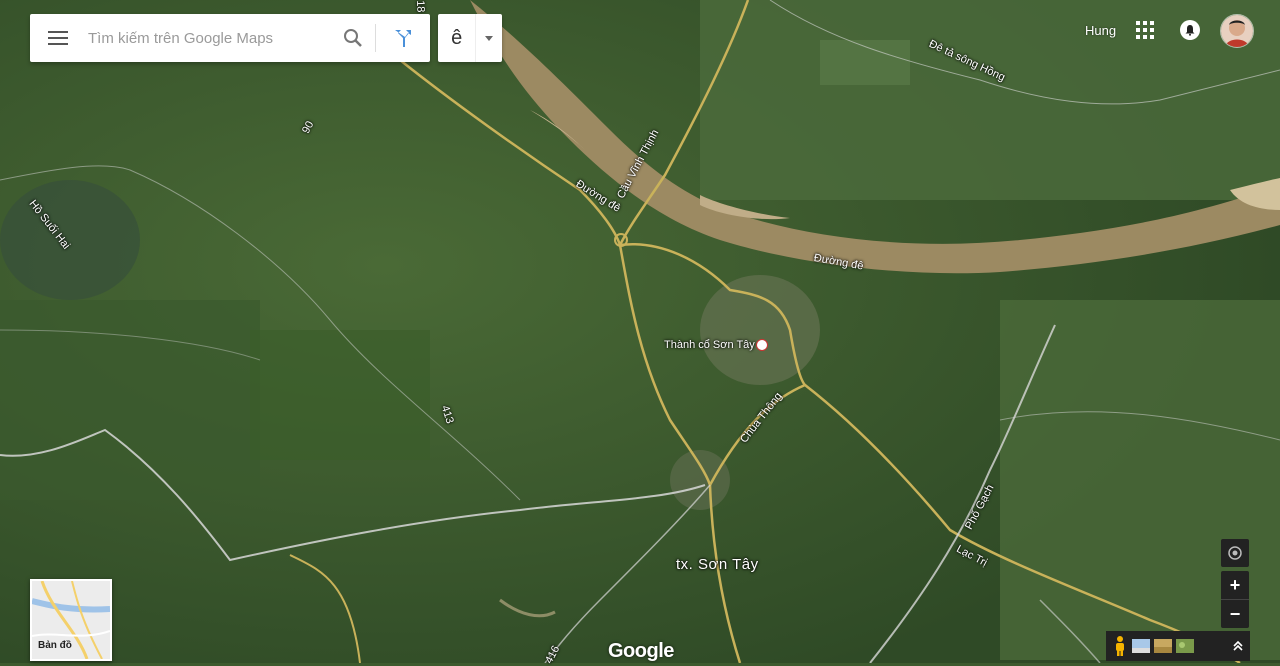  I want to click on directions-icon, so click(403, 38).